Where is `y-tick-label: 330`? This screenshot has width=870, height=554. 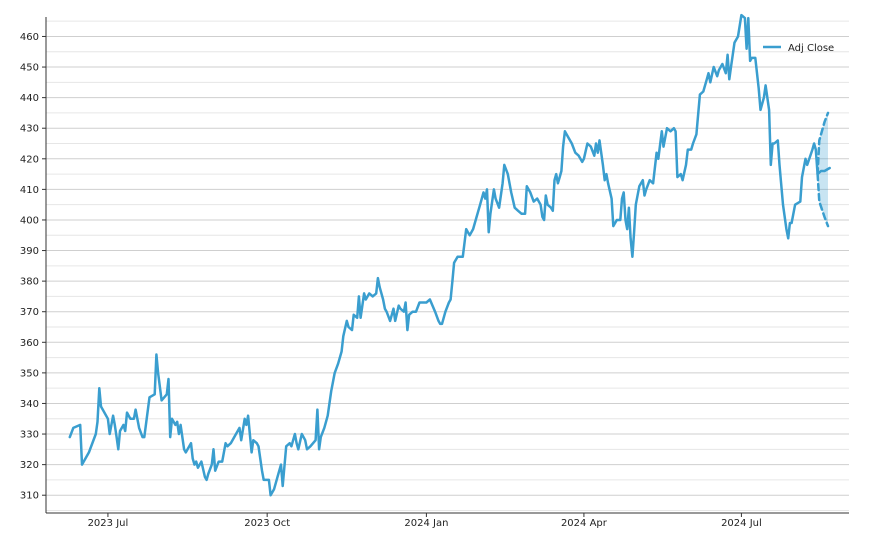
y-tick-label: 330 is located at coordinates (29, 435).